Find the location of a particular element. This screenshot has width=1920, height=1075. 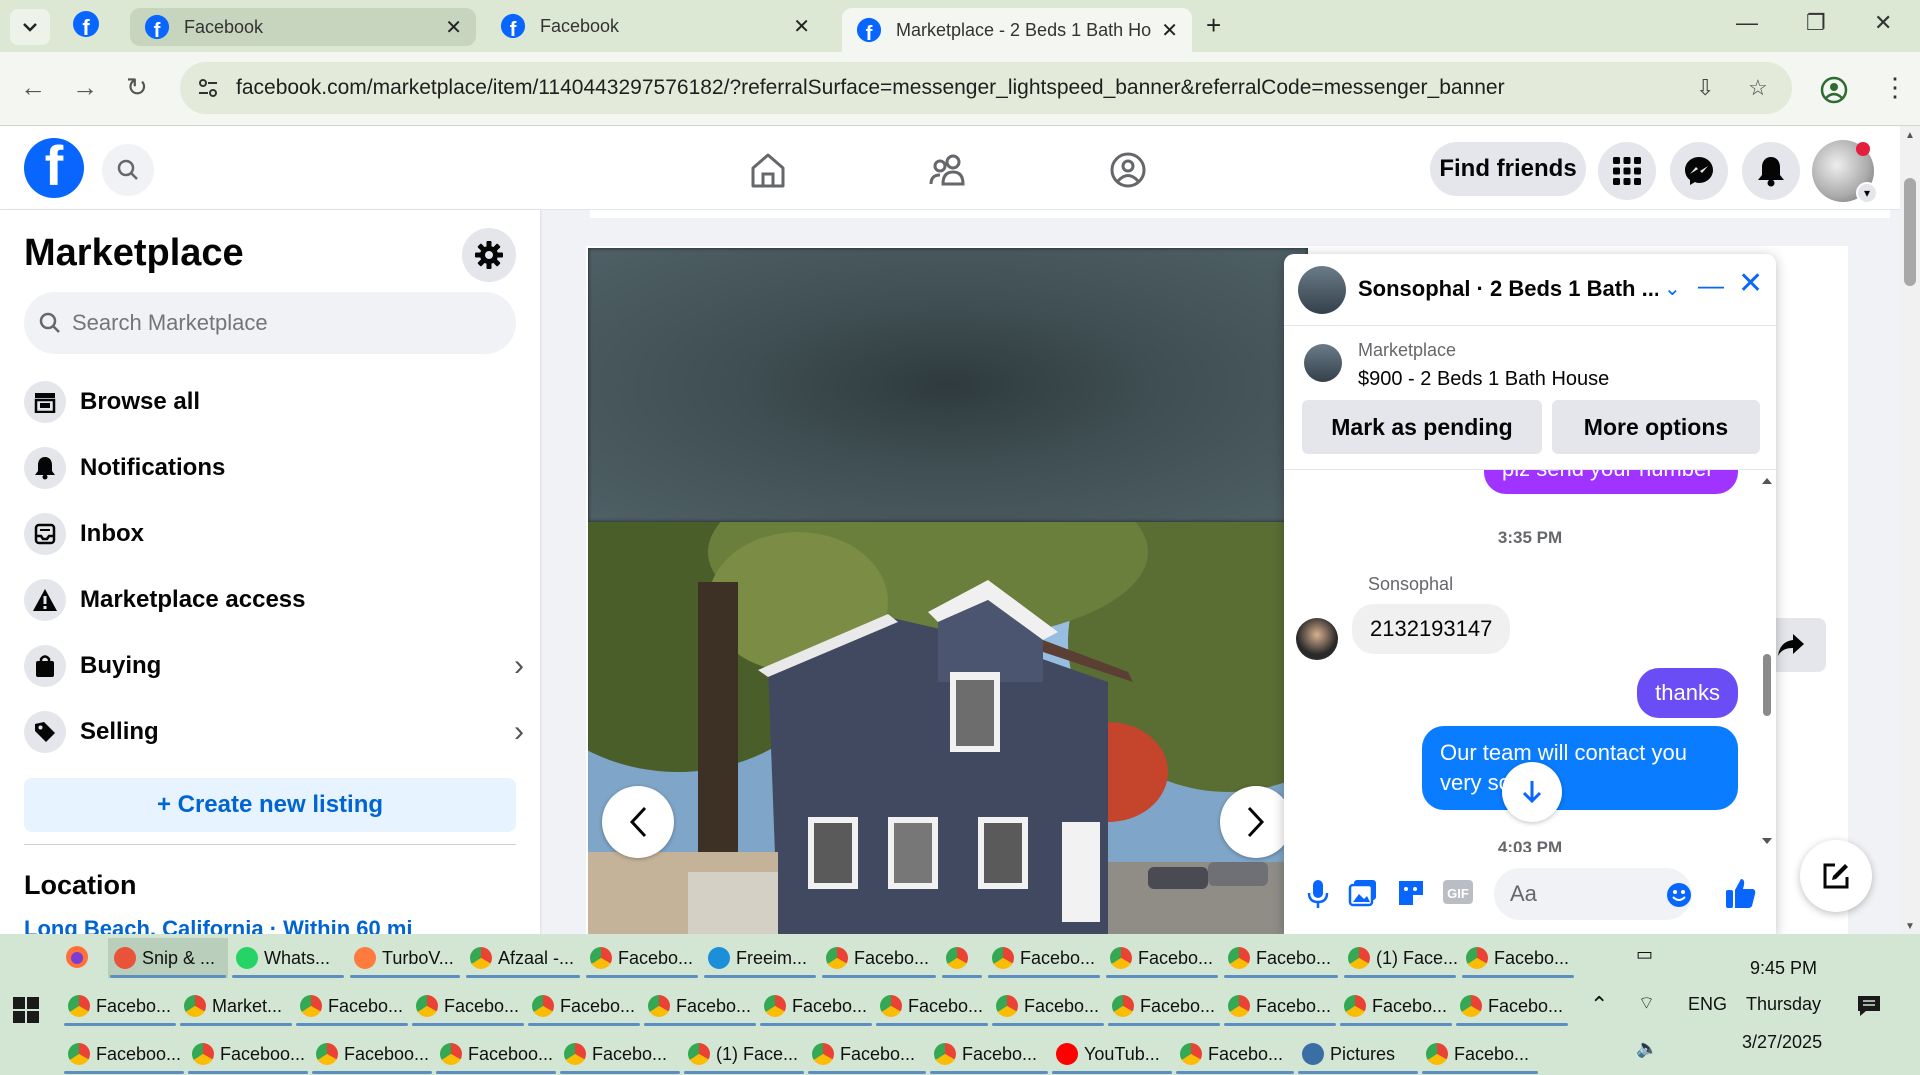

sidebar-item-marketplace-access: Marketplace access is located at coordinates (274, 600).